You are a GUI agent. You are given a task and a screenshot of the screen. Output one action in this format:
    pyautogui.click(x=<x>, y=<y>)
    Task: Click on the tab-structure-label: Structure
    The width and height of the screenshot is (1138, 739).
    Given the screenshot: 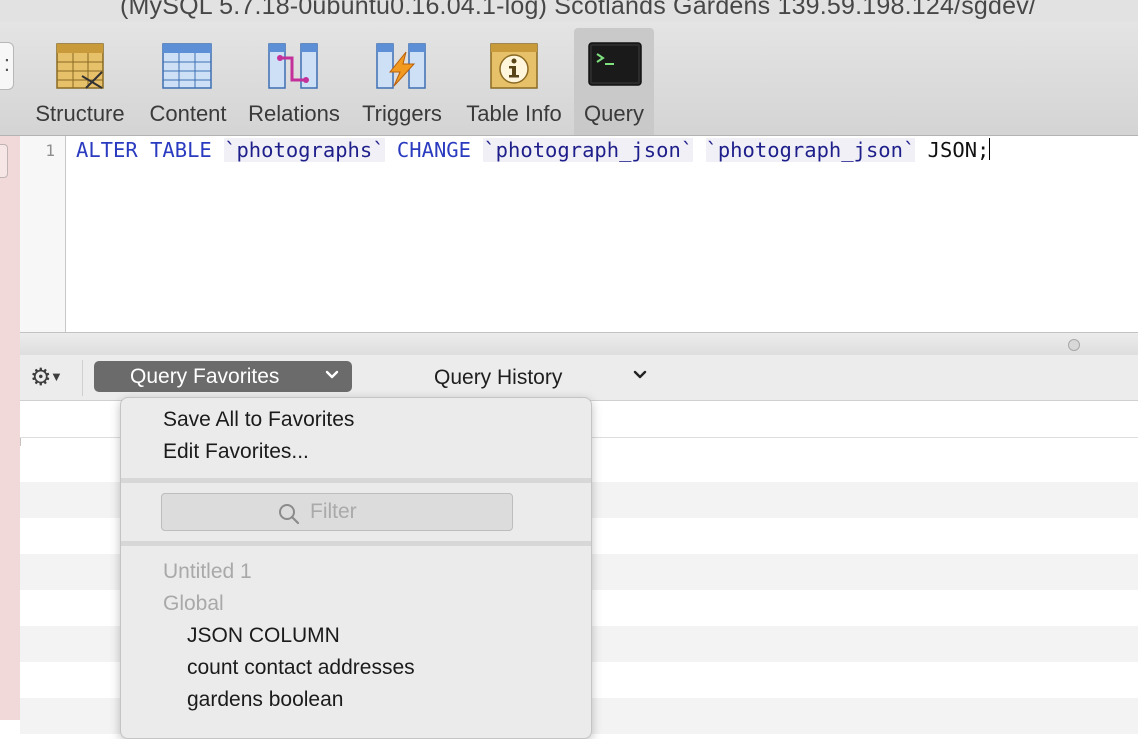 What is the action you would take?
    pyautogui.click(x=80, y=113)
    